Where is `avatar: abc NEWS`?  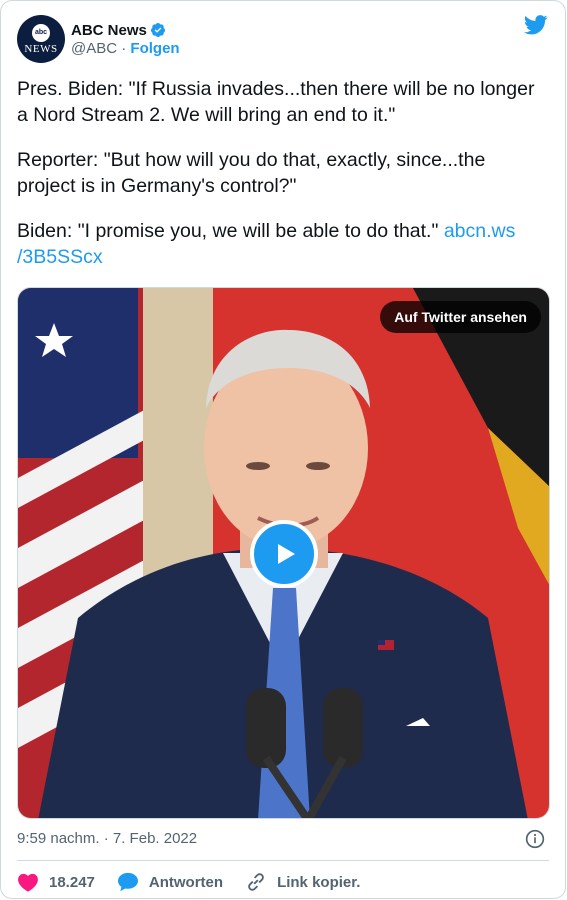 avatar: abc NEWS is located at coordinates (41, 39).